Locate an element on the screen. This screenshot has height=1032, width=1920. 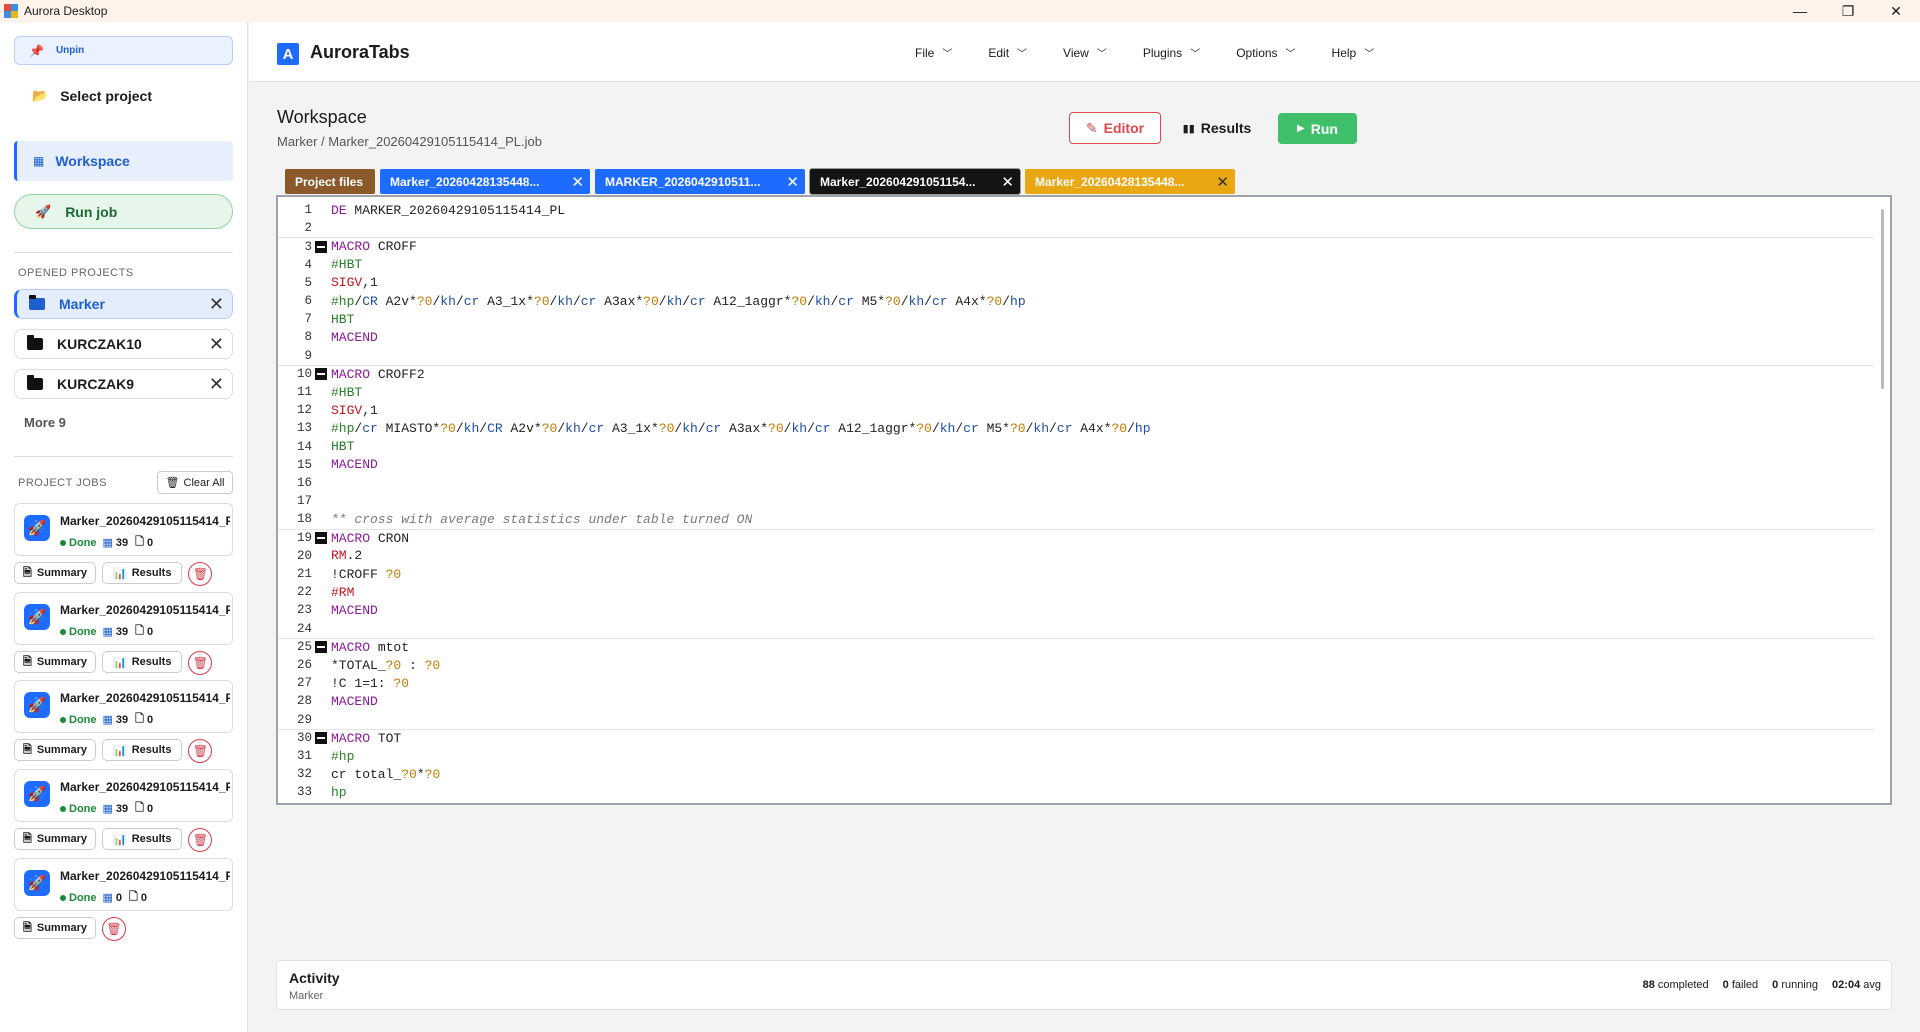
job-name: Marker_20260429105115414_PL.job is located at coordinates (145, 787).